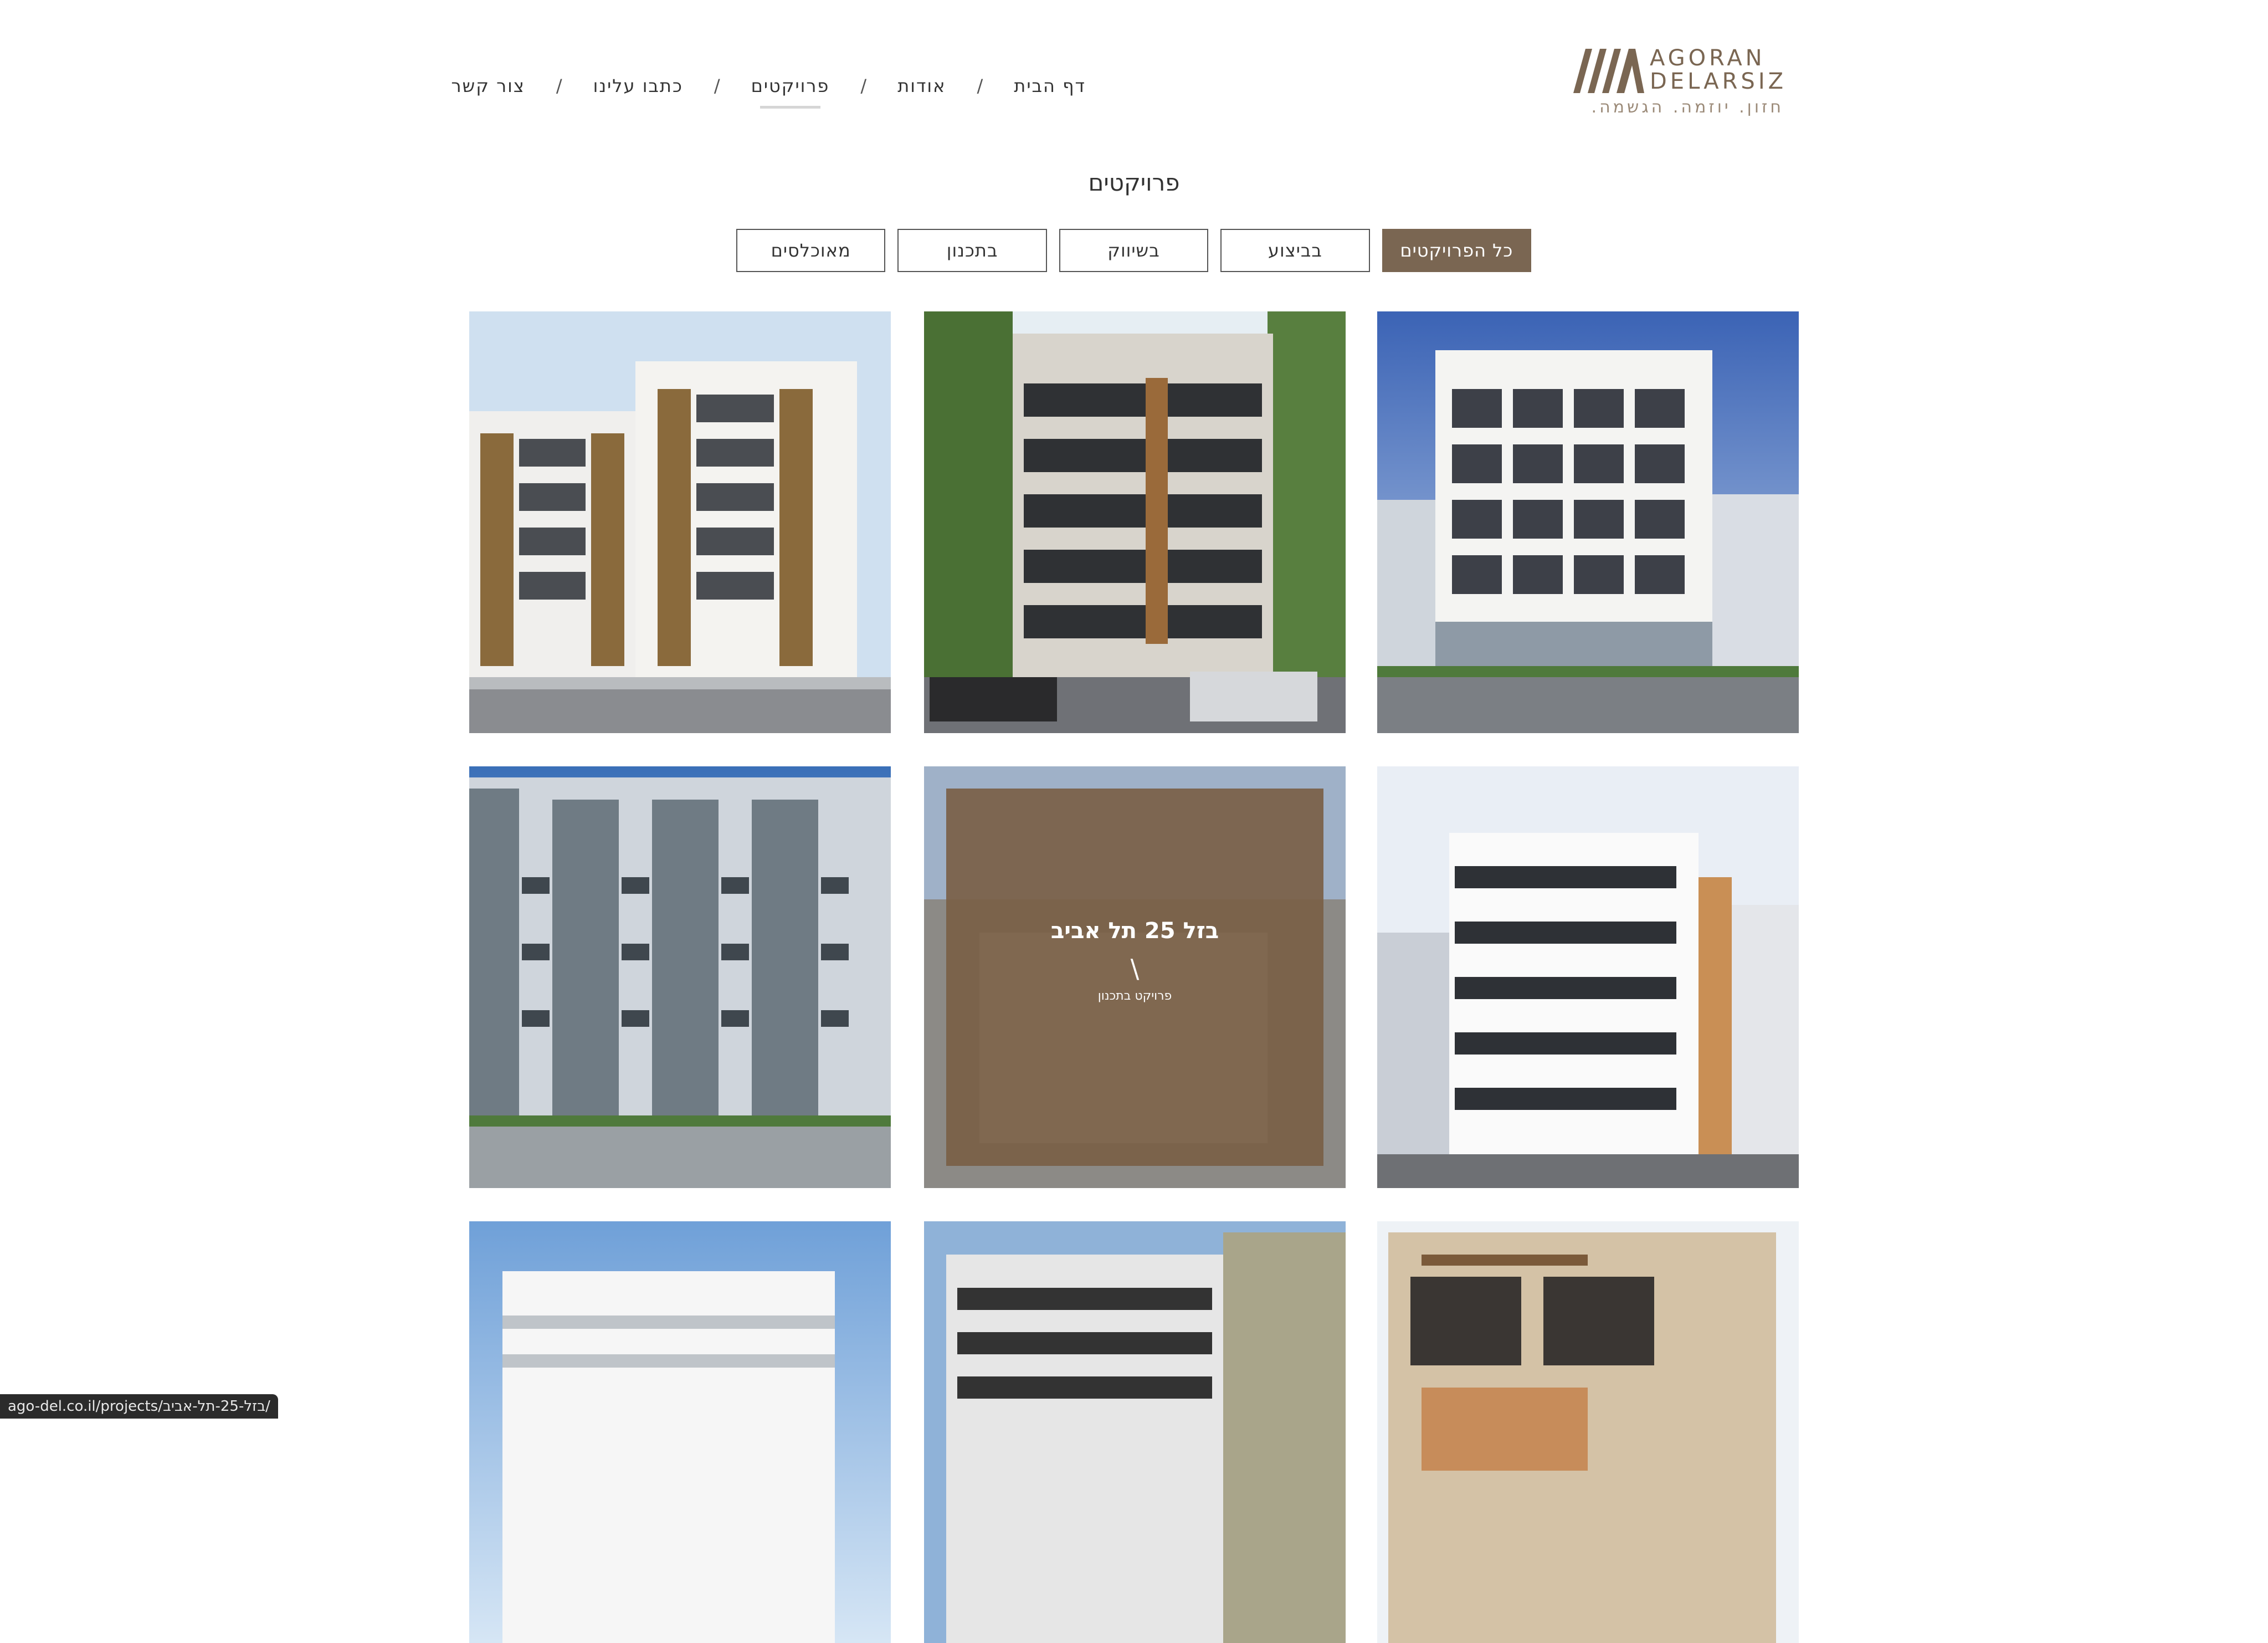 This screenshot has width=2268, height=1643. What do you see at coordinates (638, 85) in the screenshot?
I see `nav-item-press: כתבו עלינו` at bounding box center [638, 85].